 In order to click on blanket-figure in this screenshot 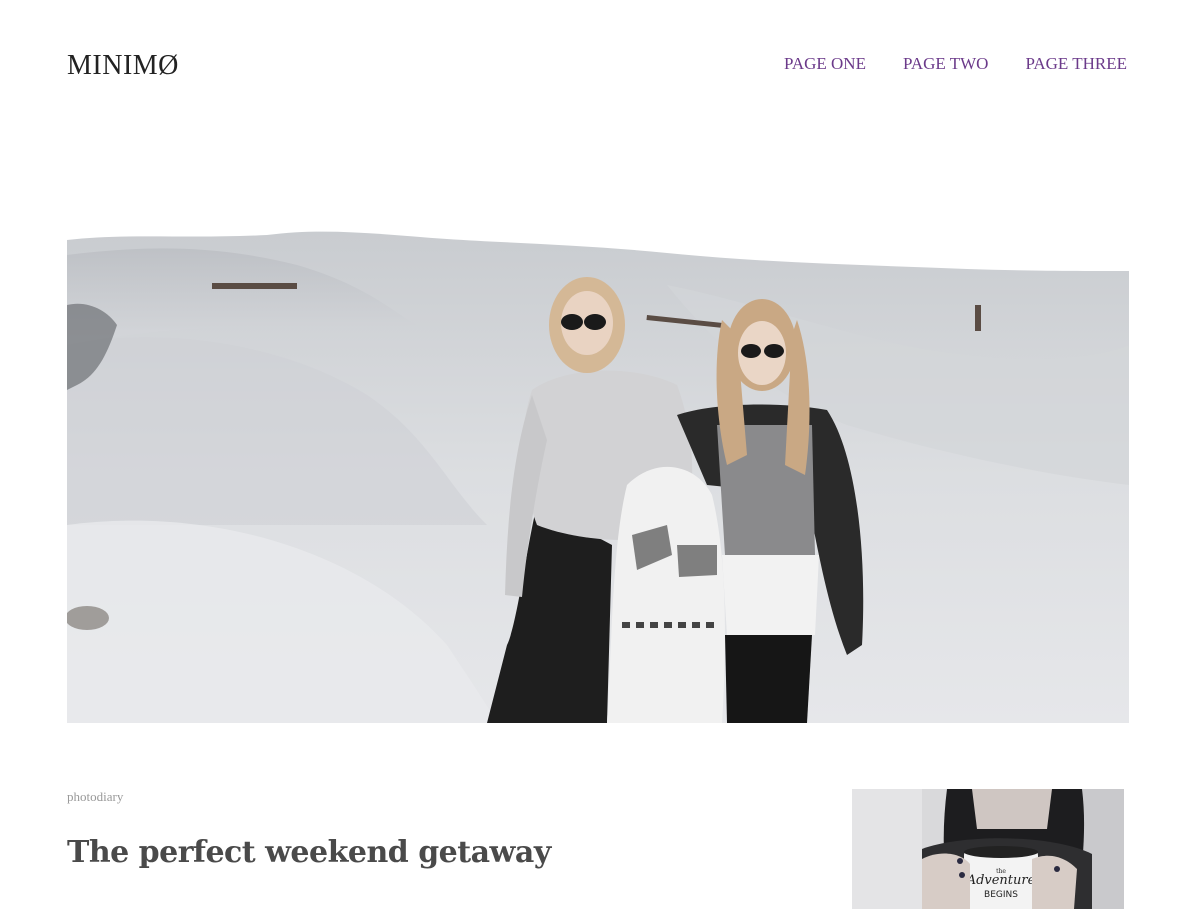, I will do `click(666, 594)`.